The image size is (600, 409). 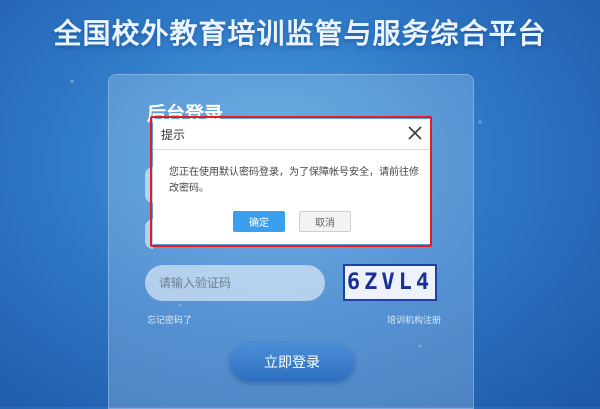 I want to click on dialog-title: 提示, so click(x=173, y=135).